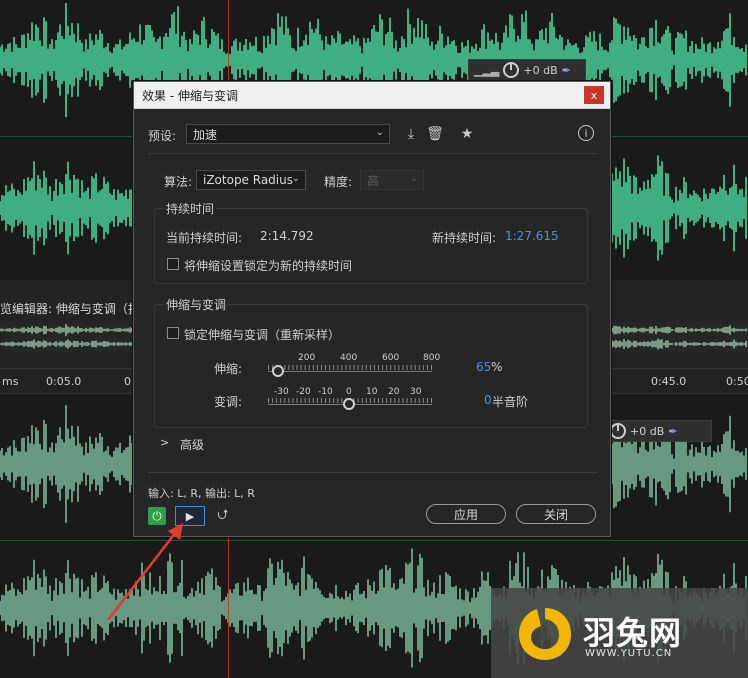  Describe the element at coordinates (619, 633) in the screenshot. I see `watermark: 羽兔网 WWW.YUTU.CN` at that location.